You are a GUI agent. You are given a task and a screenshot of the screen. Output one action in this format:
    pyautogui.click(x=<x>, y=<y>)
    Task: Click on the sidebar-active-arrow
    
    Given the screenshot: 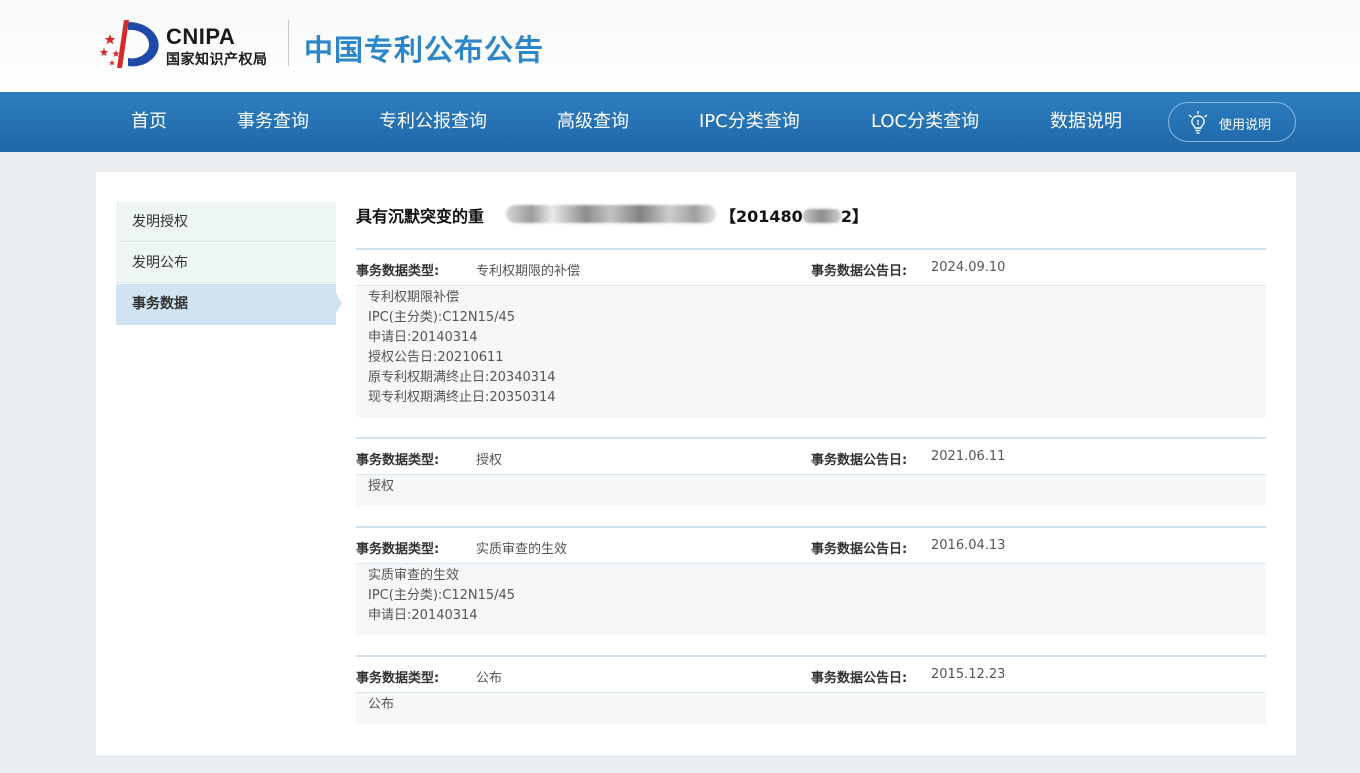 What is the action you would take?
    pyautogui.click(x=339, y=303)
    